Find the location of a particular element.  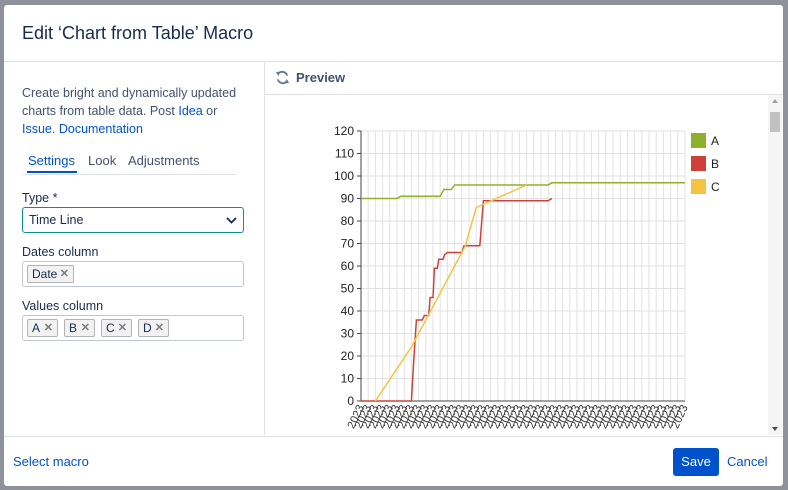

legend-swatch-b is located at coordinates (698, 163).